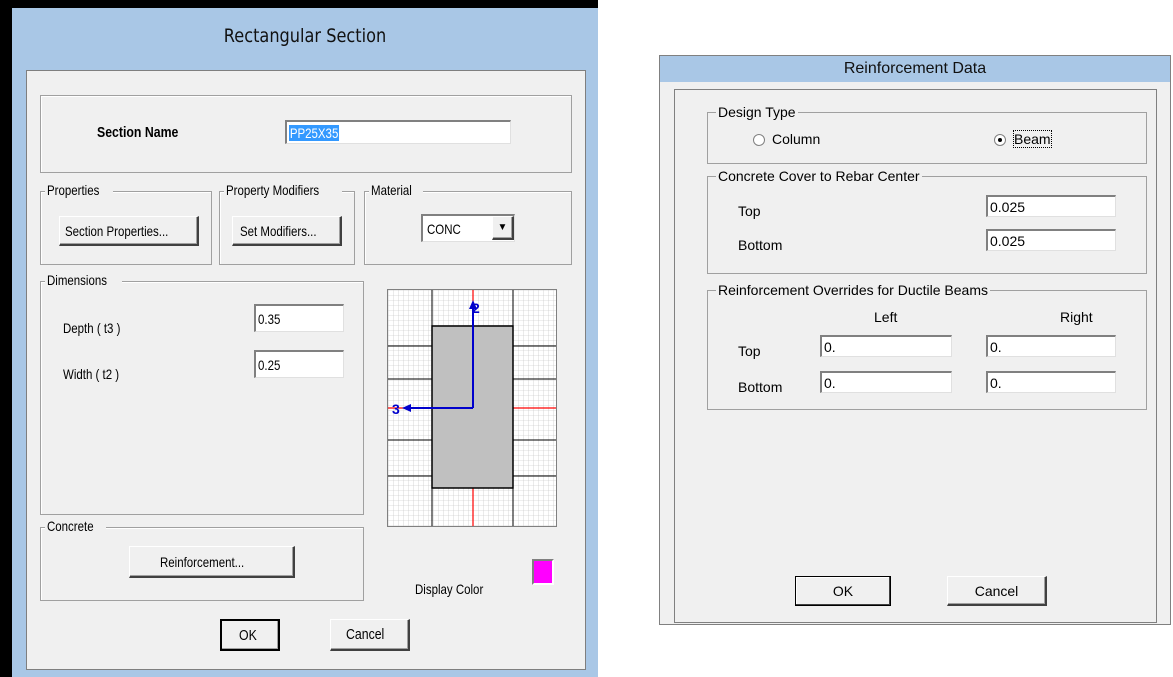  I want to click on section-preview-graphic: 2 3, so click(472, 408).